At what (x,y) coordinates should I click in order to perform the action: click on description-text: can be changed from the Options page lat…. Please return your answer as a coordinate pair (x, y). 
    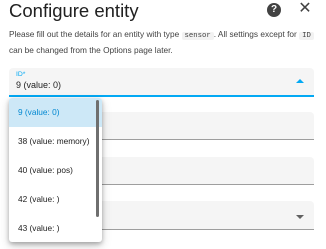
    Looking at the image, I should click on (91, 50).